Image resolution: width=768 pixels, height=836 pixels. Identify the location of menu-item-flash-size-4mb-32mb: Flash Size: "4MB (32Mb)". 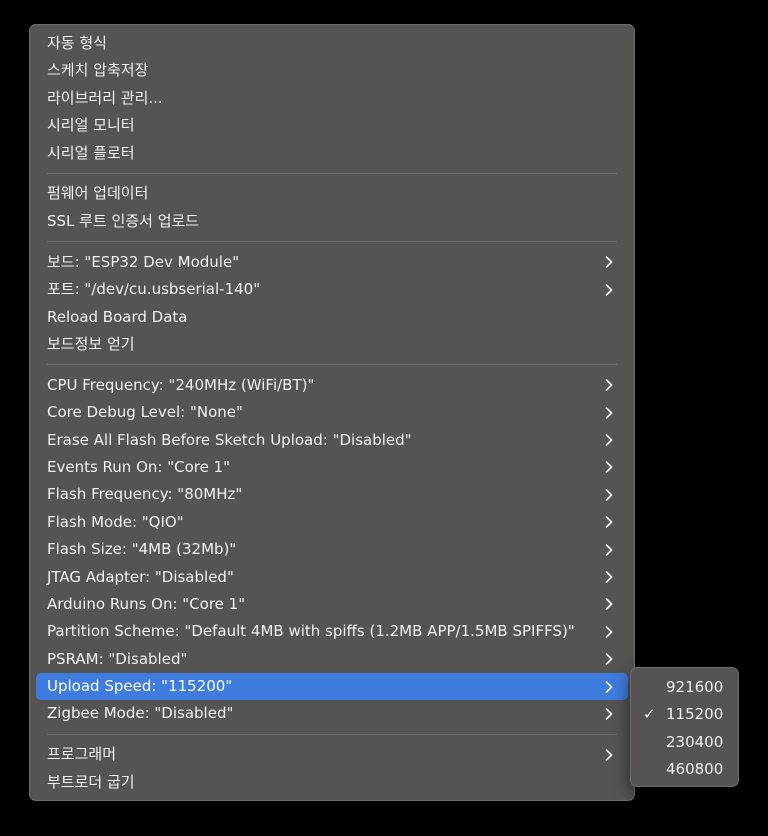
(332, 549).